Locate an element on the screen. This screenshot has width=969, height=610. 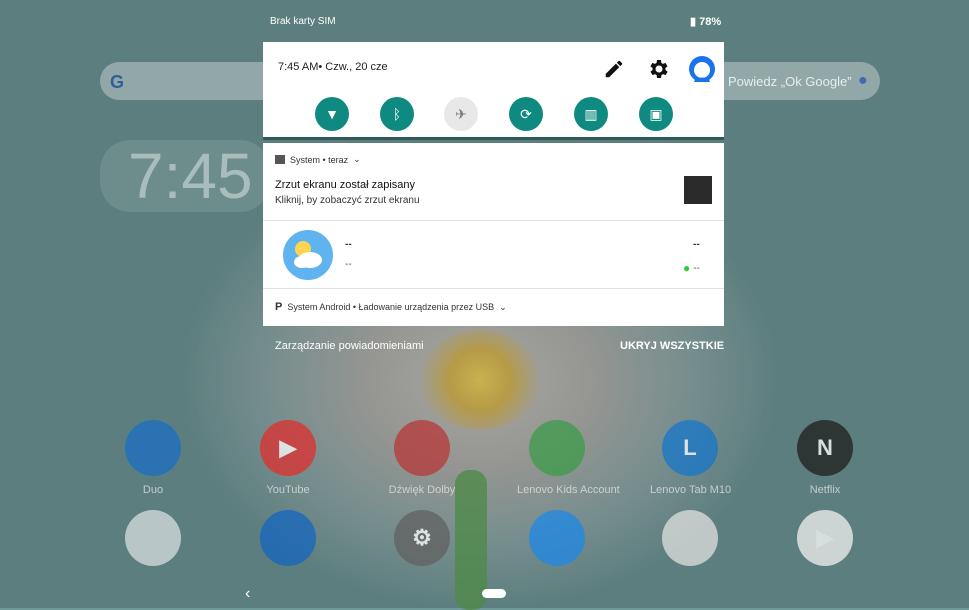
bluetooth-tile: ᛒ is located at coordinates (397, 114).